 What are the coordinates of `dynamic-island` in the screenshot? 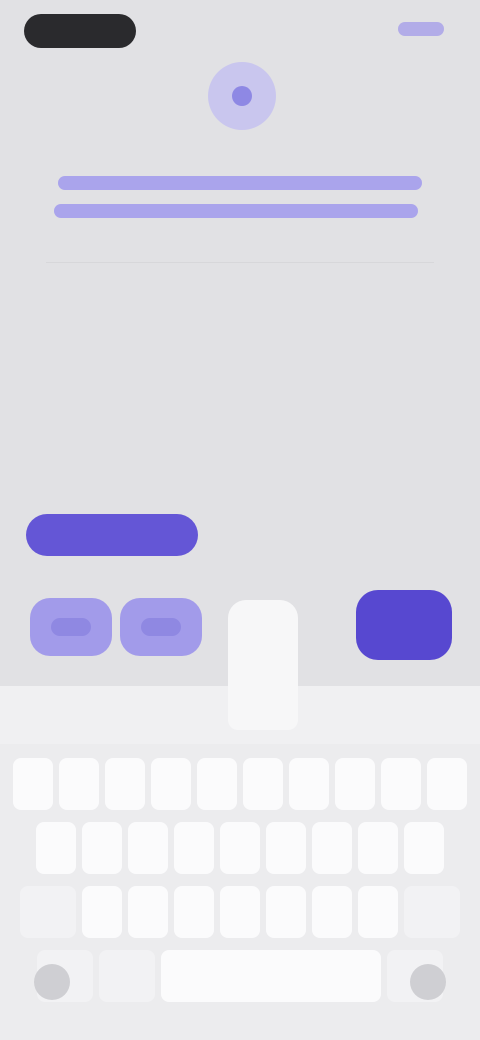 It's located at (80, 31).